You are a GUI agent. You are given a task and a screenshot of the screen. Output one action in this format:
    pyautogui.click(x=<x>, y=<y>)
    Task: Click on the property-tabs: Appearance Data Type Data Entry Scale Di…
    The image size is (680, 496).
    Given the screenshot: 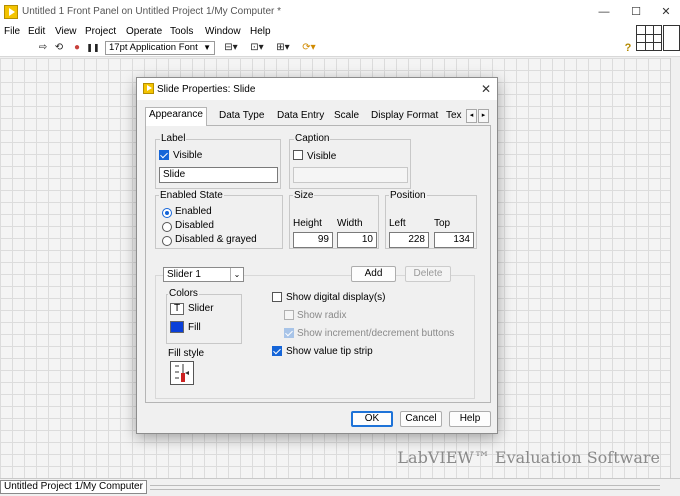 What is the action you would take?
    pyautogui.click(x=318, y=116)
    